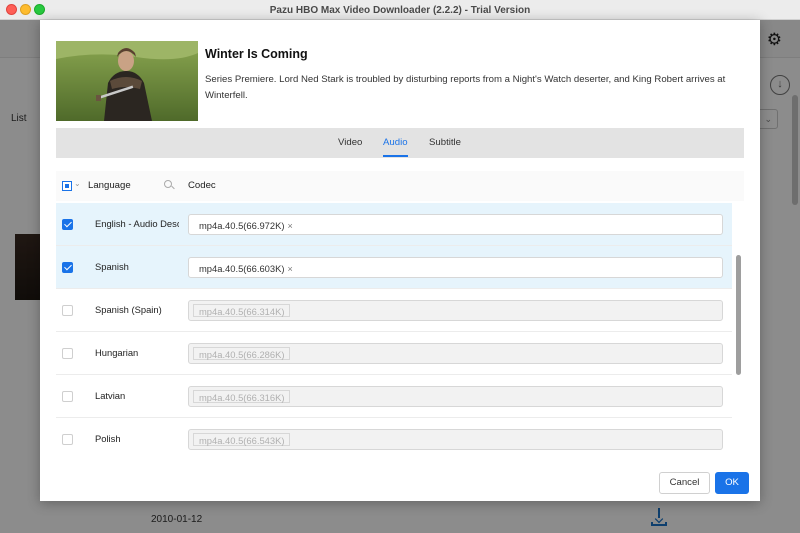 The image size is (800, 533). I want to click on ok-button: OK, so click(732, 483).